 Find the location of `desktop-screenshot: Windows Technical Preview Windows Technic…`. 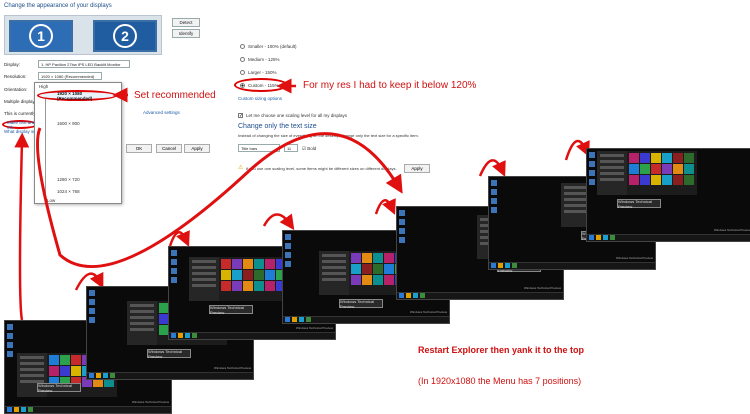

desktop-screenshot: Windows Technical Preview Windows Technic… is located at coordinates (668, 195).